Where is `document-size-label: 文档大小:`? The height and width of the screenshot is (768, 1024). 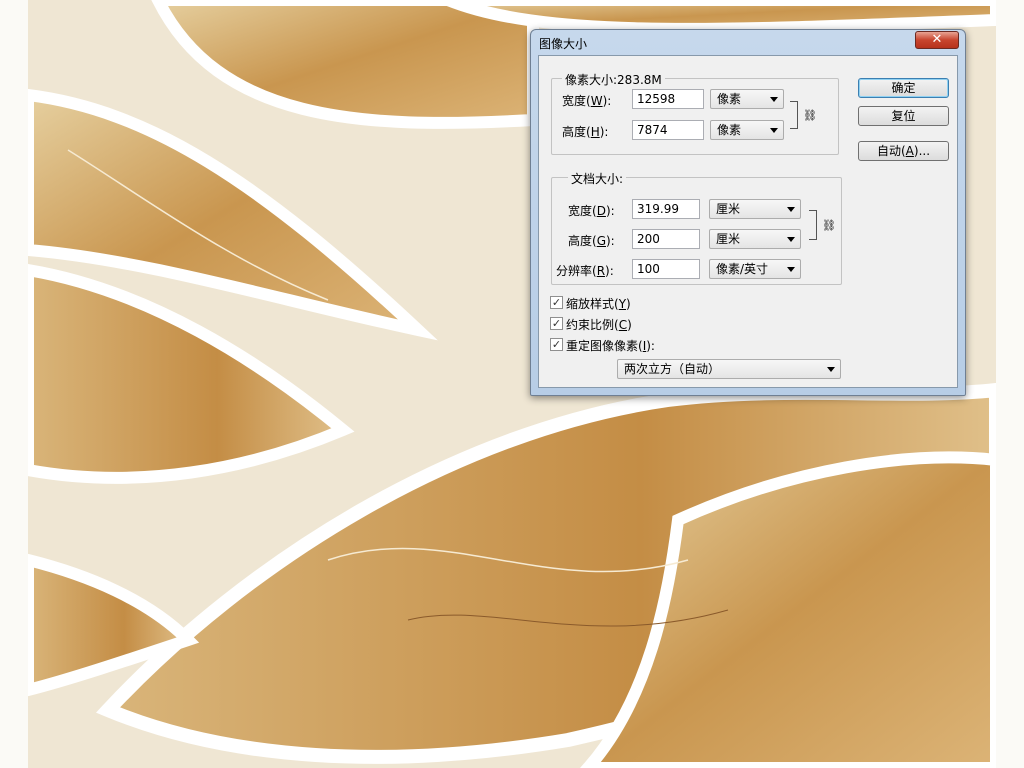
document-size-label: 文档大小: is located at coordinates (597, 178).